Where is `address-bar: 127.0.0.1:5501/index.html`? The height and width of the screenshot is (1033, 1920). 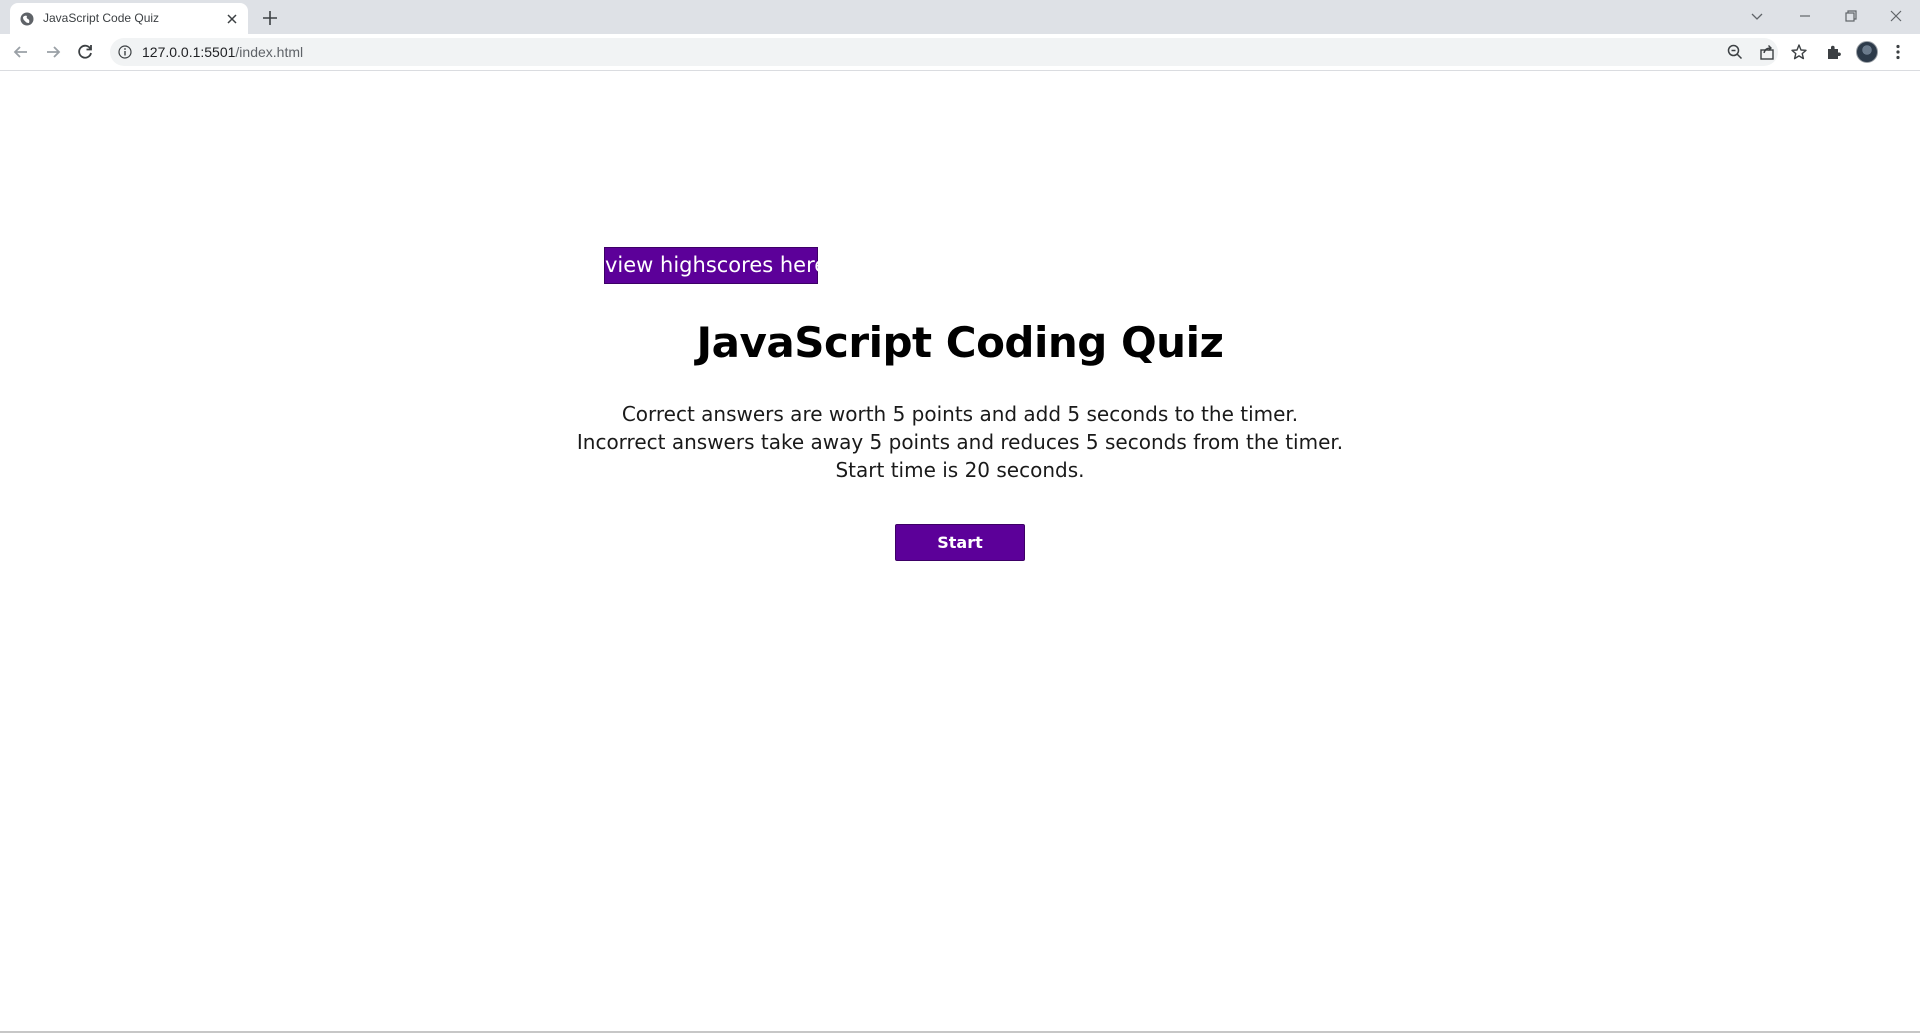 address-bar: 127.0.0.1:5501/index.html is located at coordinates (958, 52).